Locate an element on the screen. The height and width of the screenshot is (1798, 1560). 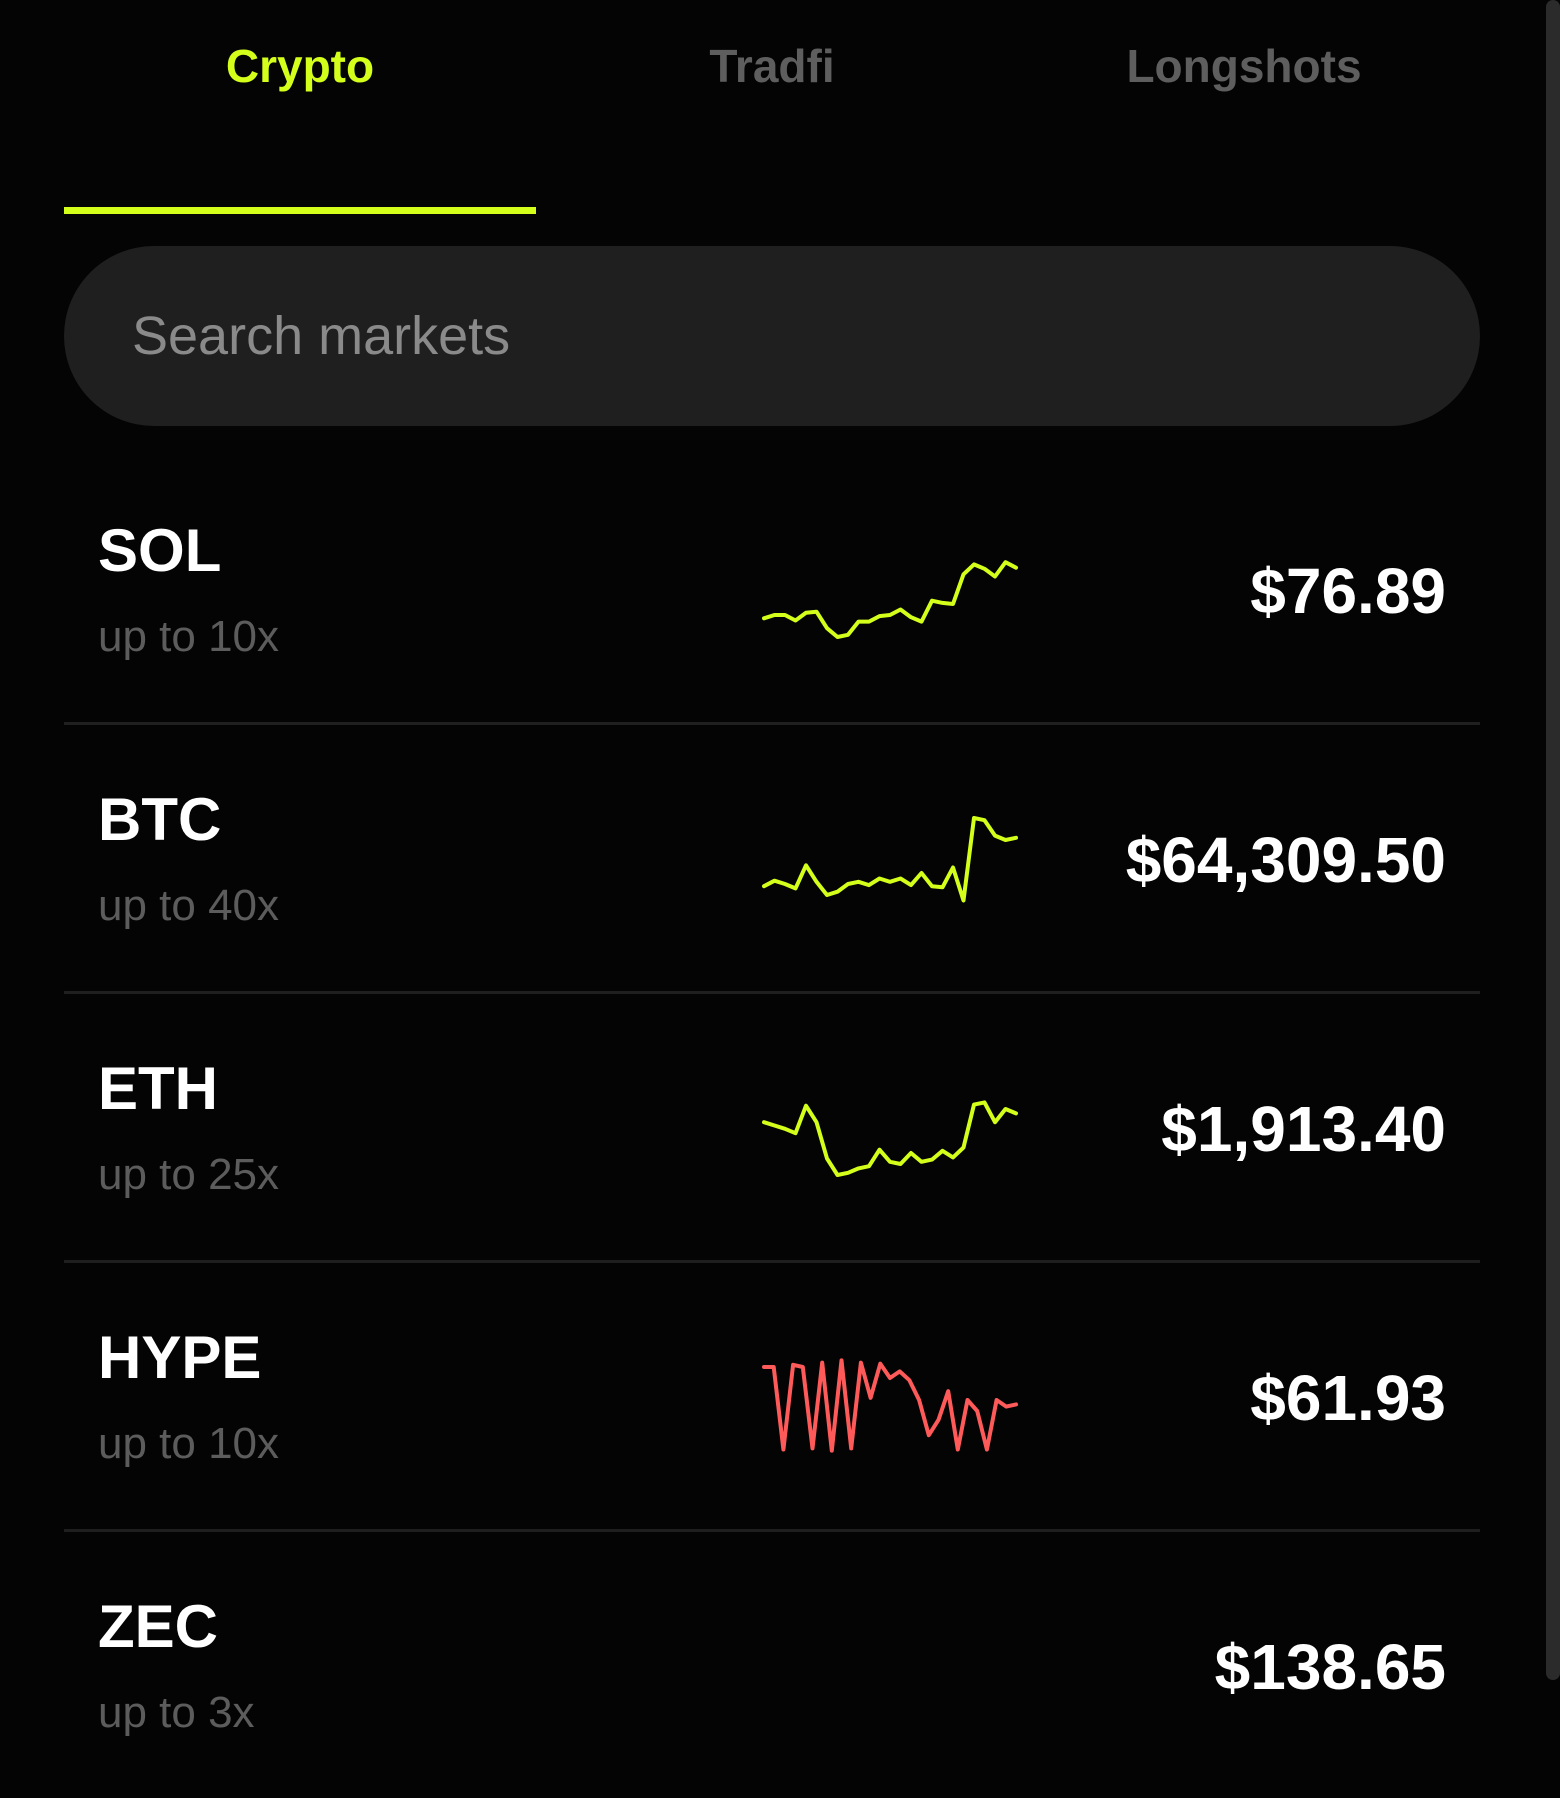
tab-label: Longshots is located at coordinates (1244, 66).